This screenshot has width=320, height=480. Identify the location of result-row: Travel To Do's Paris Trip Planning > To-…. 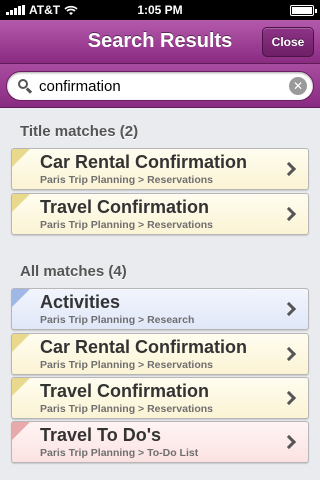
(160, 442).